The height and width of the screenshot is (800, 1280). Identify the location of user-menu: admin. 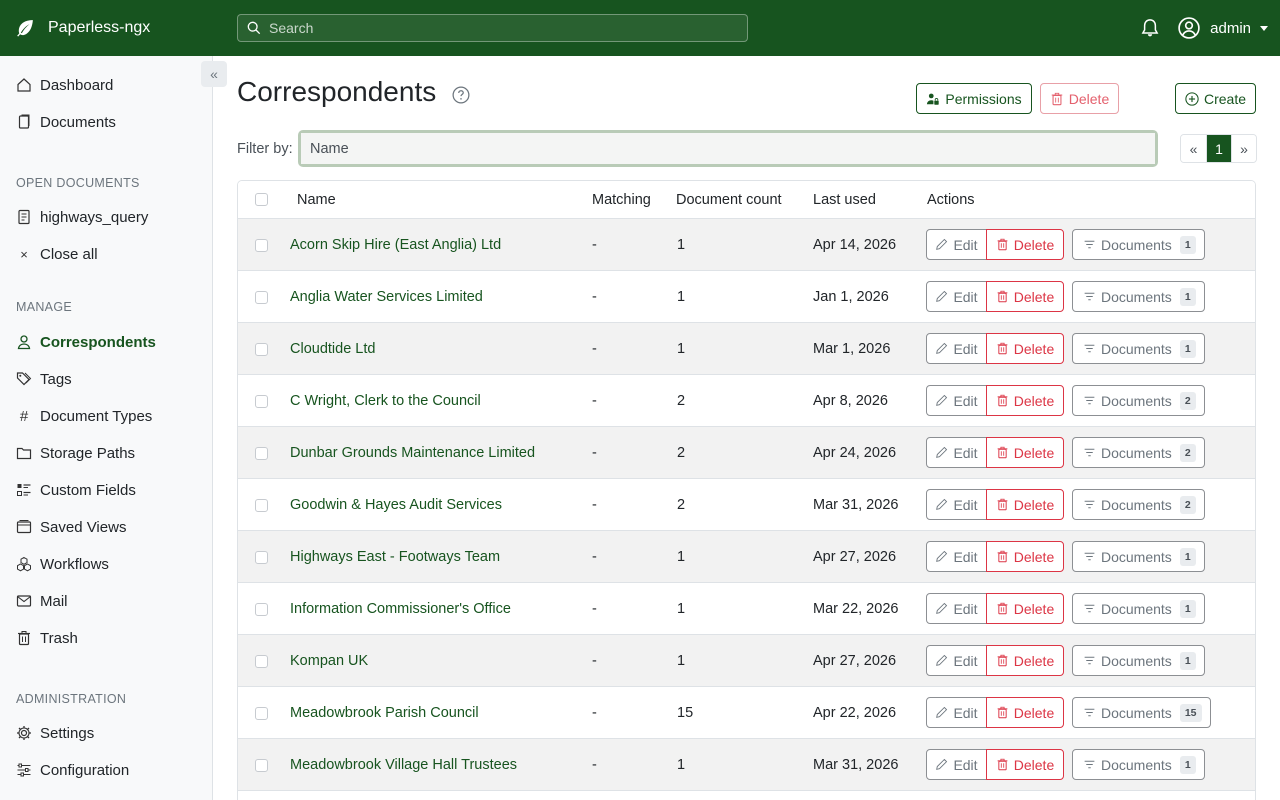
(1223, 28).